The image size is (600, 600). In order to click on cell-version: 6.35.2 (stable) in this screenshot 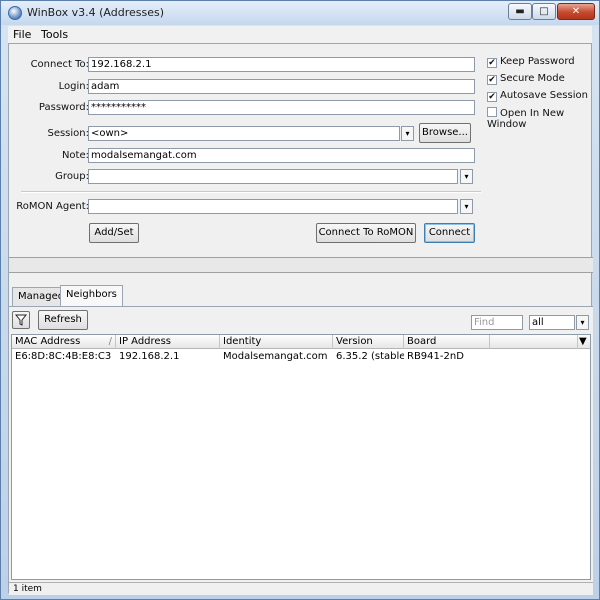, I will do `click(370, 356)`.